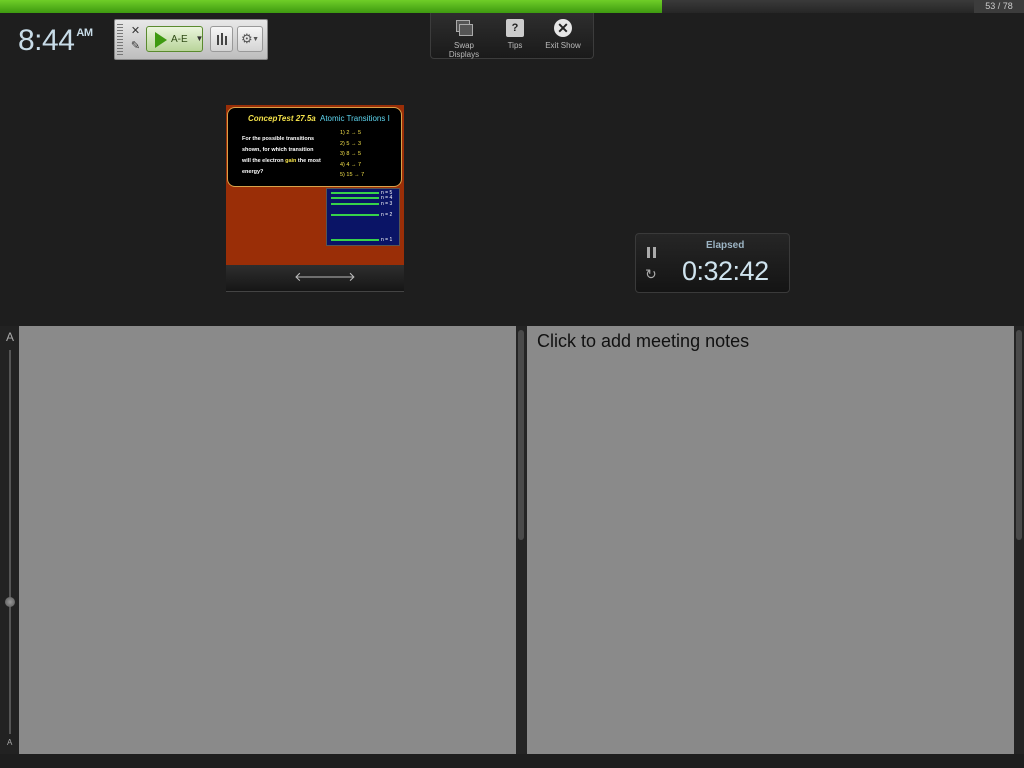 The image size is (1024, 768). I want to click on presenter-menu: Swap Displays ? Tips ✕ Exit Show, so click(512, 36).